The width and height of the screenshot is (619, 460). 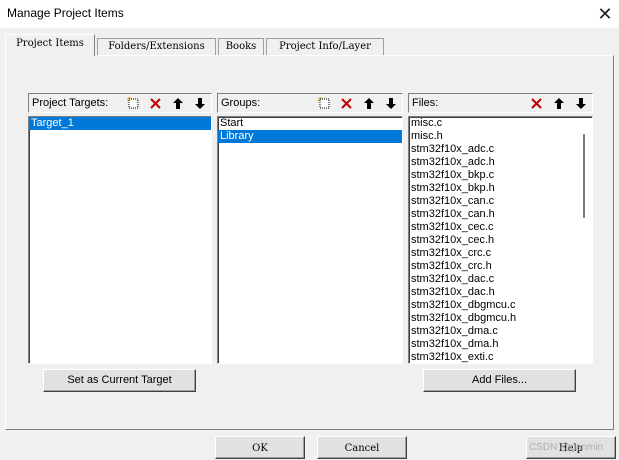 I want to click on targets-label: Project Targets:, so click(x=70, y=103).